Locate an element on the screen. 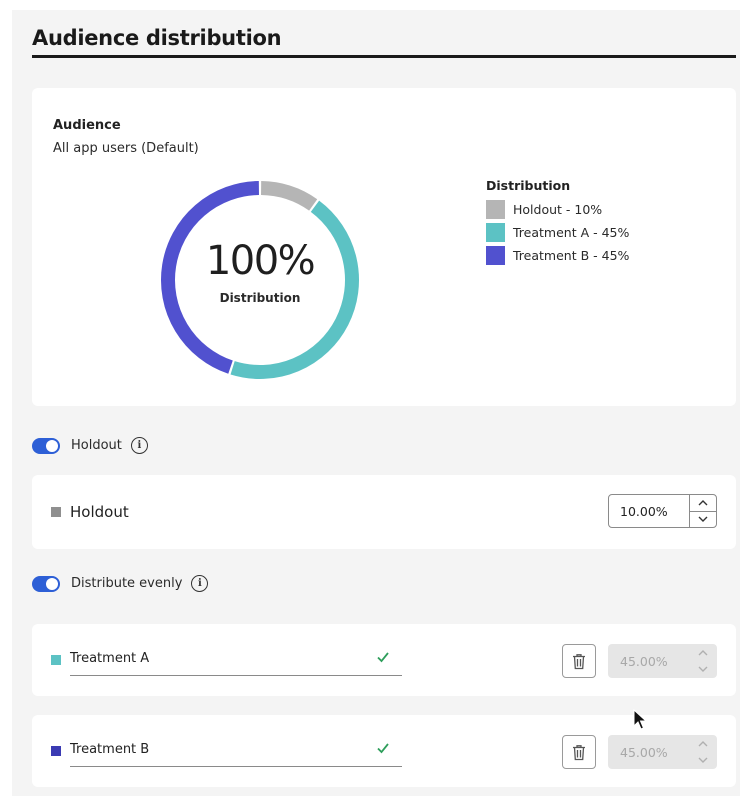 The width and height of the screenshot is (744, 796). holdout-toggle-row: Holdout i is located at coordinates (90, 445).